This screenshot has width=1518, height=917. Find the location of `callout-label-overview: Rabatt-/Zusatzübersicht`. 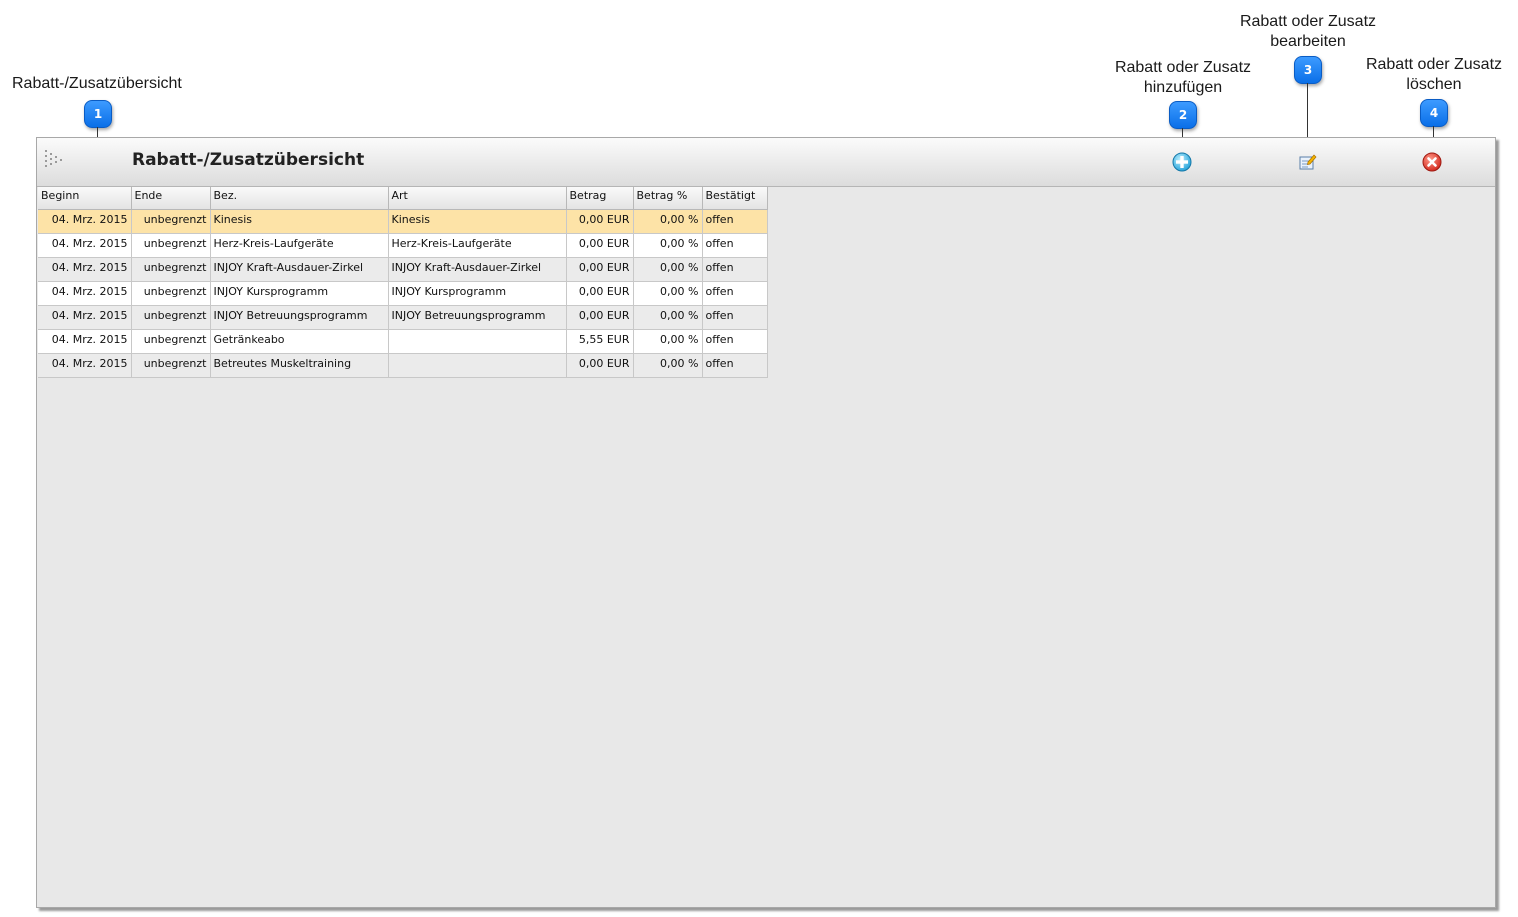

callout-label-overview: Rabatt-/Zusatzübersicht is located at coordinates (97, 83).